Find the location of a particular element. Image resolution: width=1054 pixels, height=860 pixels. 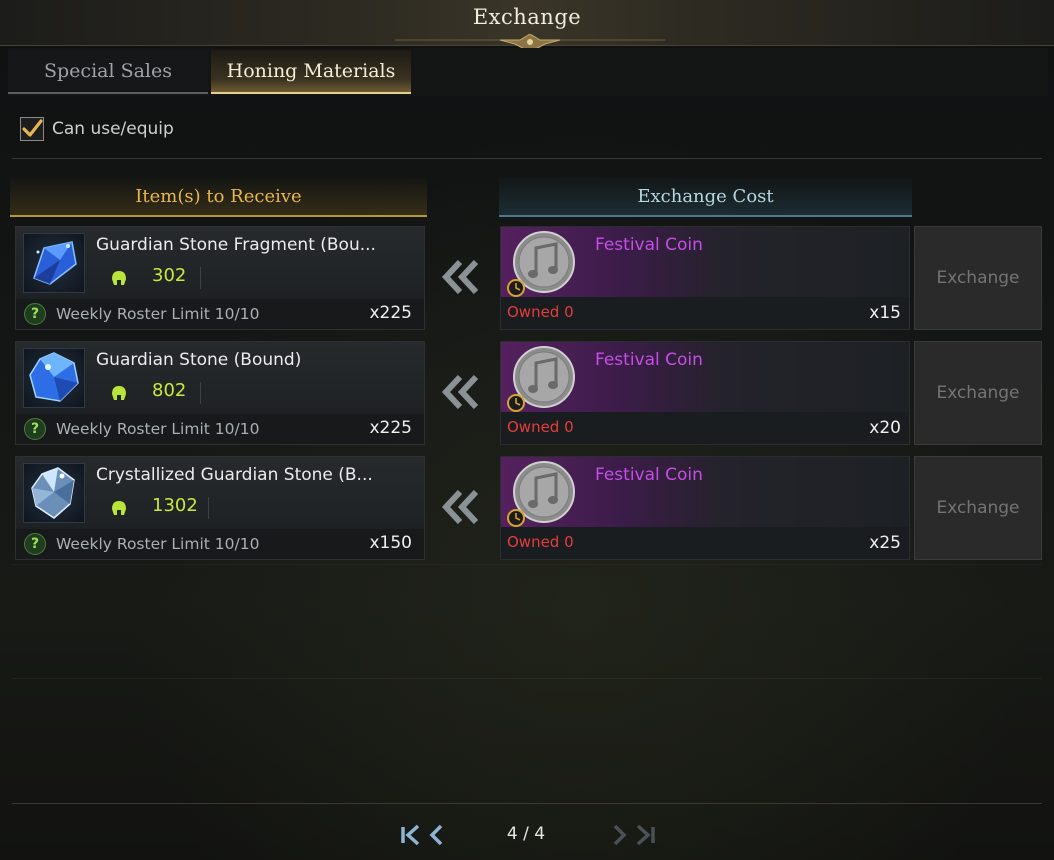

can-use-label: Can use/equip is located at coordinates (113, 129).